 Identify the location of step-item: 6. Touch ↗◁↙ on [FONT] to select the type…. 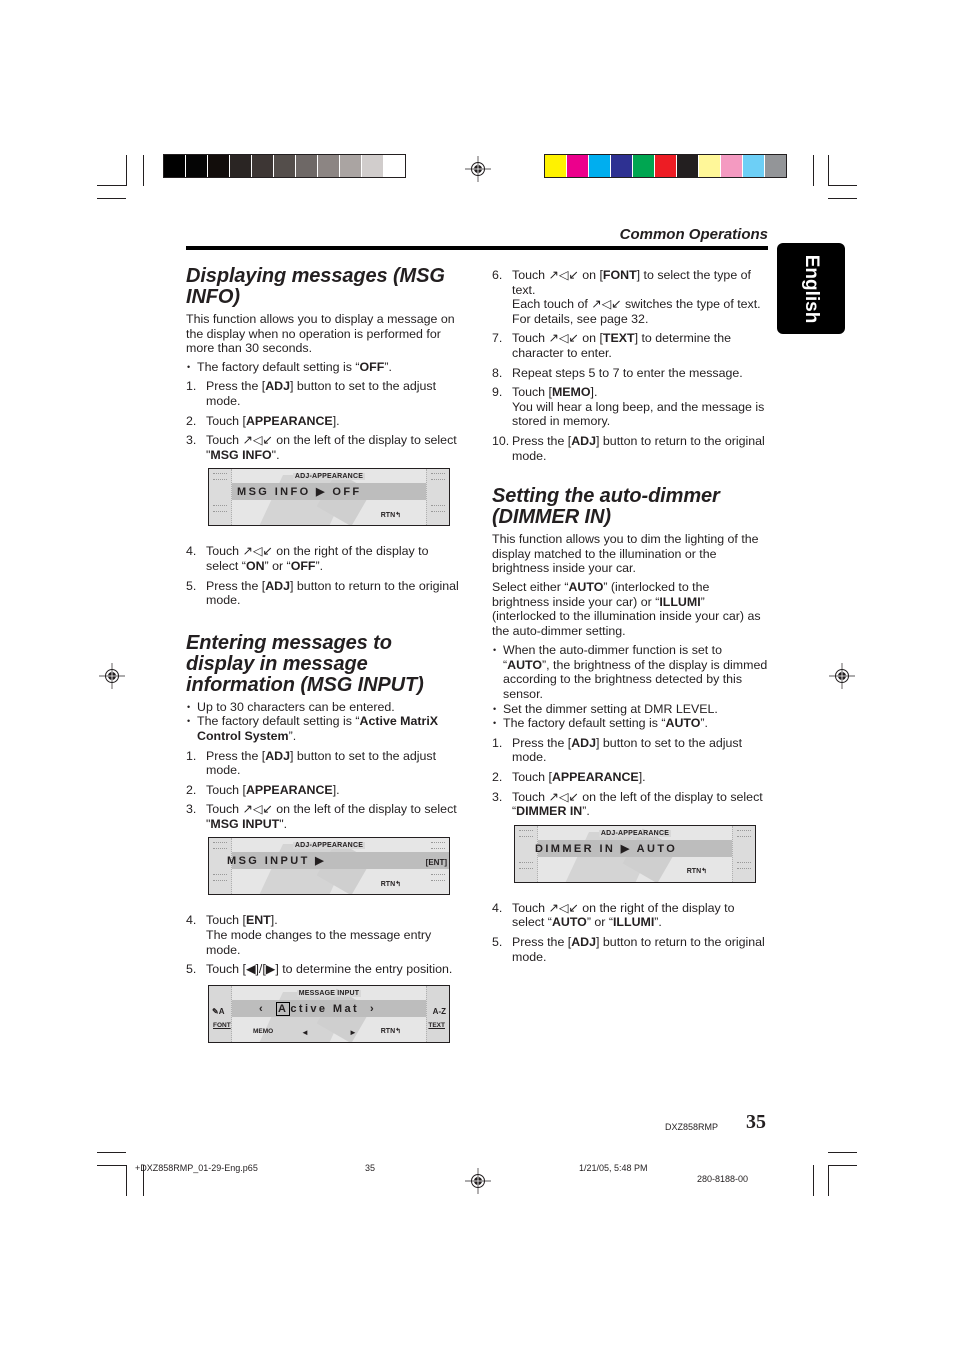
(626, 297).